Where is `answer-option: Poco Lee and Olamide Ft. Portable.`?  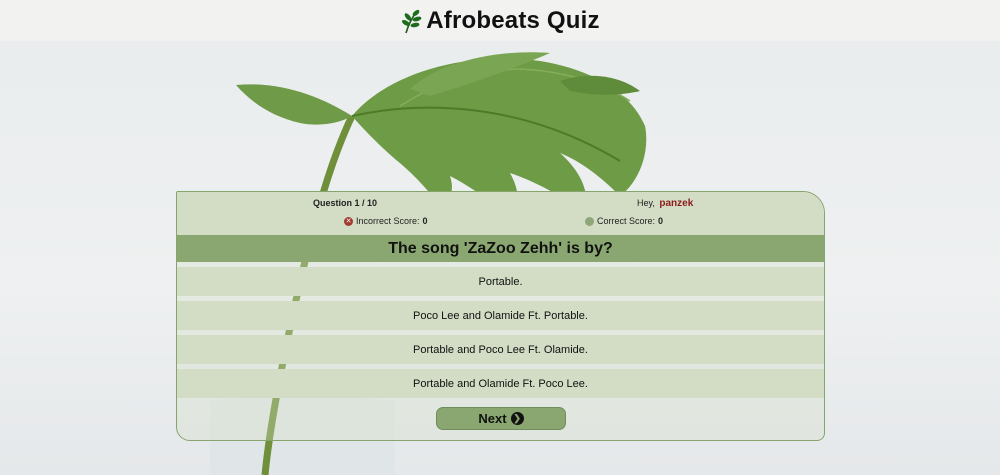
answer-option: Poco Lee and Olamide Ft. Portable. is located at coordinates (500, 315).